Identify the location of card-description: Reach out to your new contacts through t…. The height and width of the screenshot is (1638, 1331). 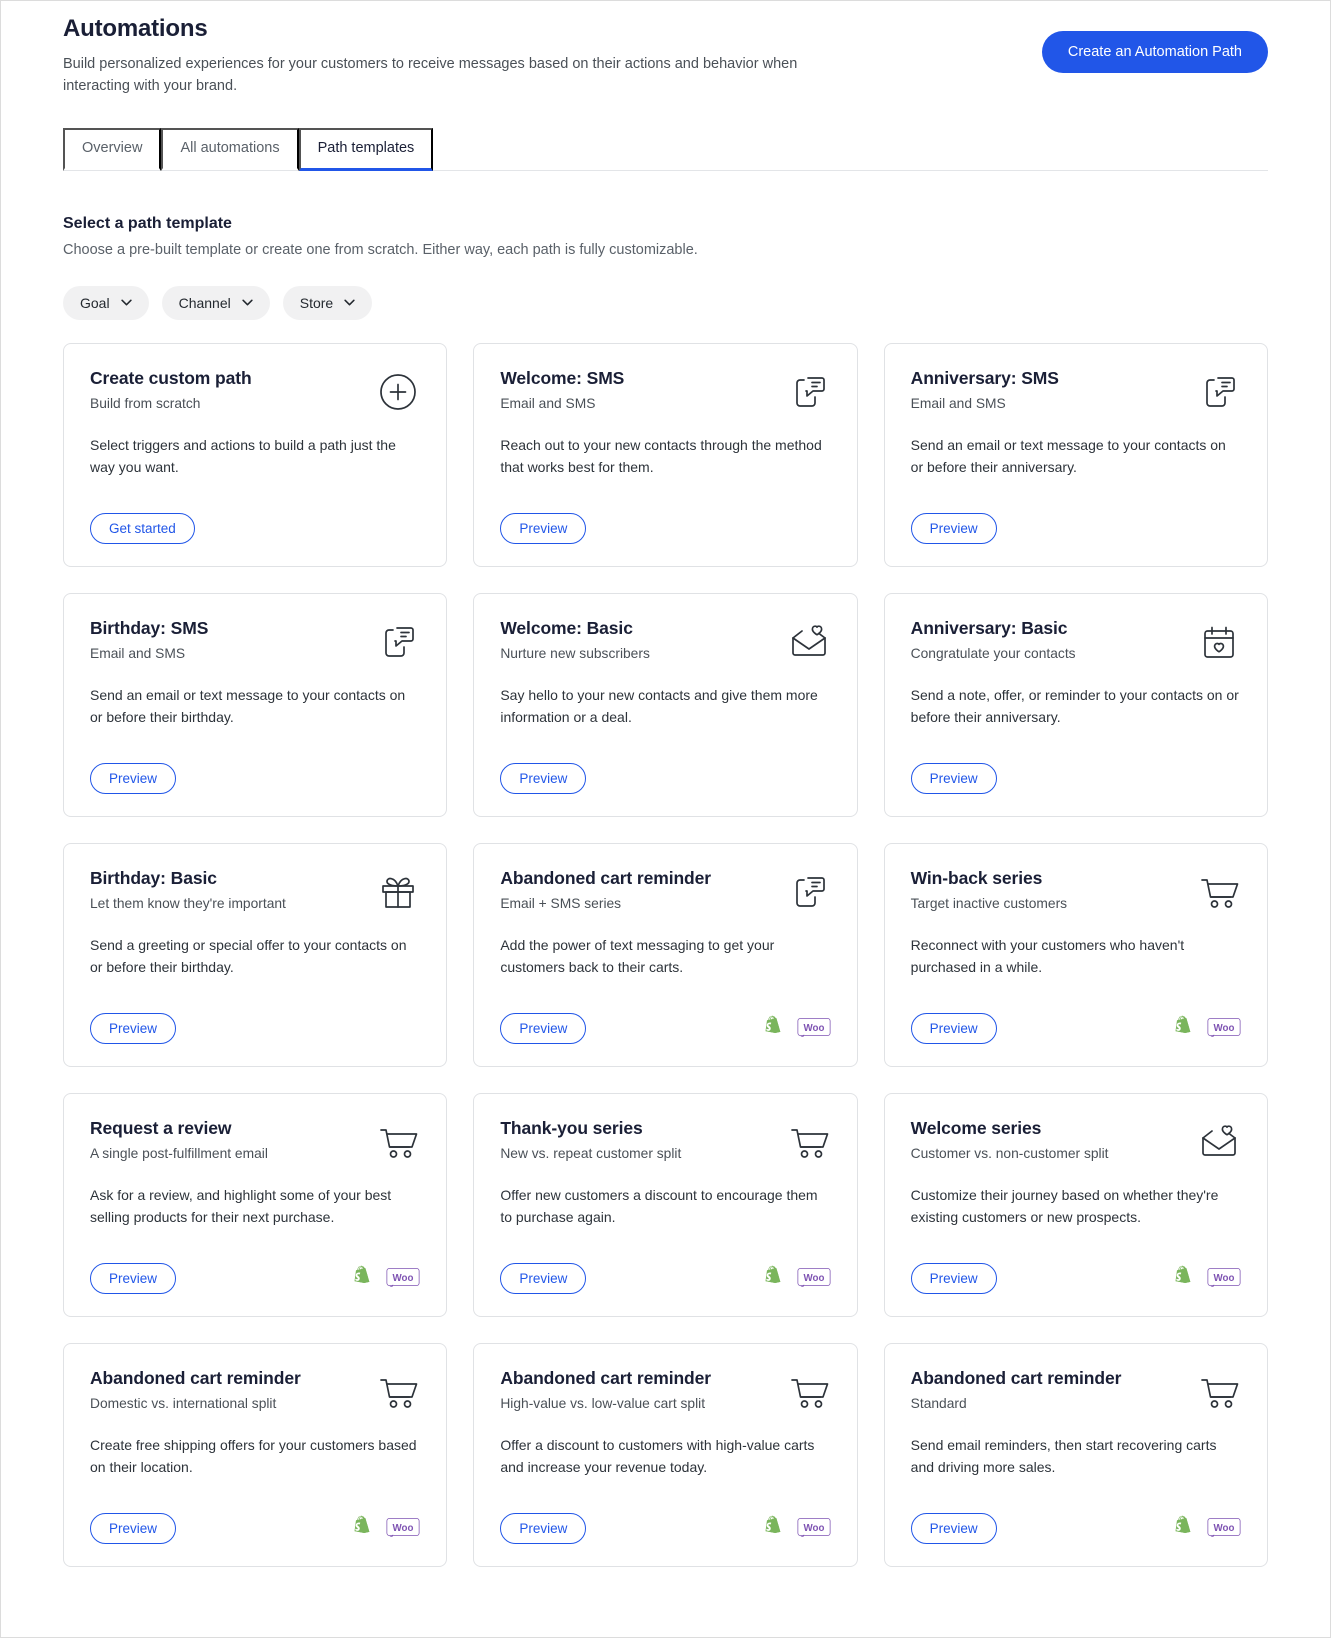
(661, 455).